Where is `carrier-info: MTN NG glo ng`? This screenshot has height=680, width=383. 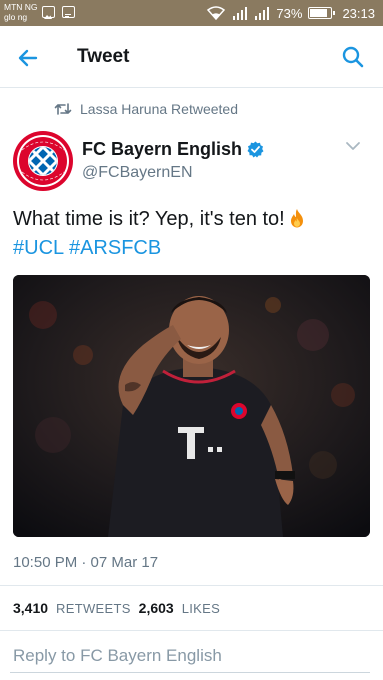
carrier-info: MTN NG glo ng is located at coordinates (21, 12).